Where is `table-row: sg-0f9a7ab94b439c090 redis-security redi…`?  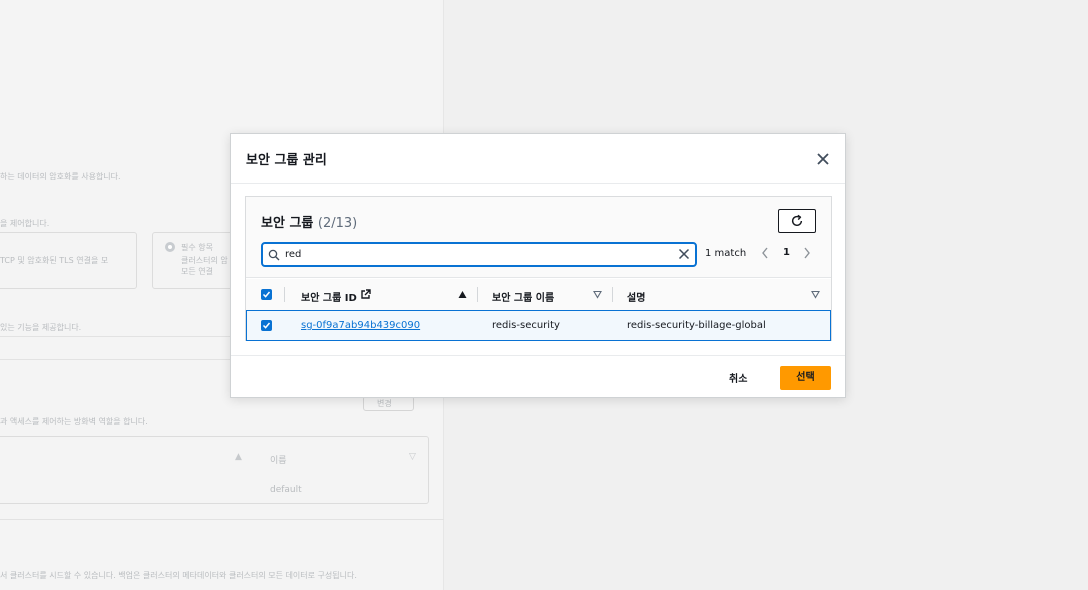 table-row: sg-0f9a7ab94b439c090 redis-security redi… is located at coordinates (538, 325).